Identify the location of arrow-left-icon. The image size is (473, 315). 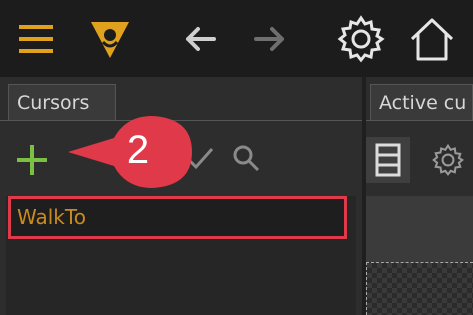
(200, 38).